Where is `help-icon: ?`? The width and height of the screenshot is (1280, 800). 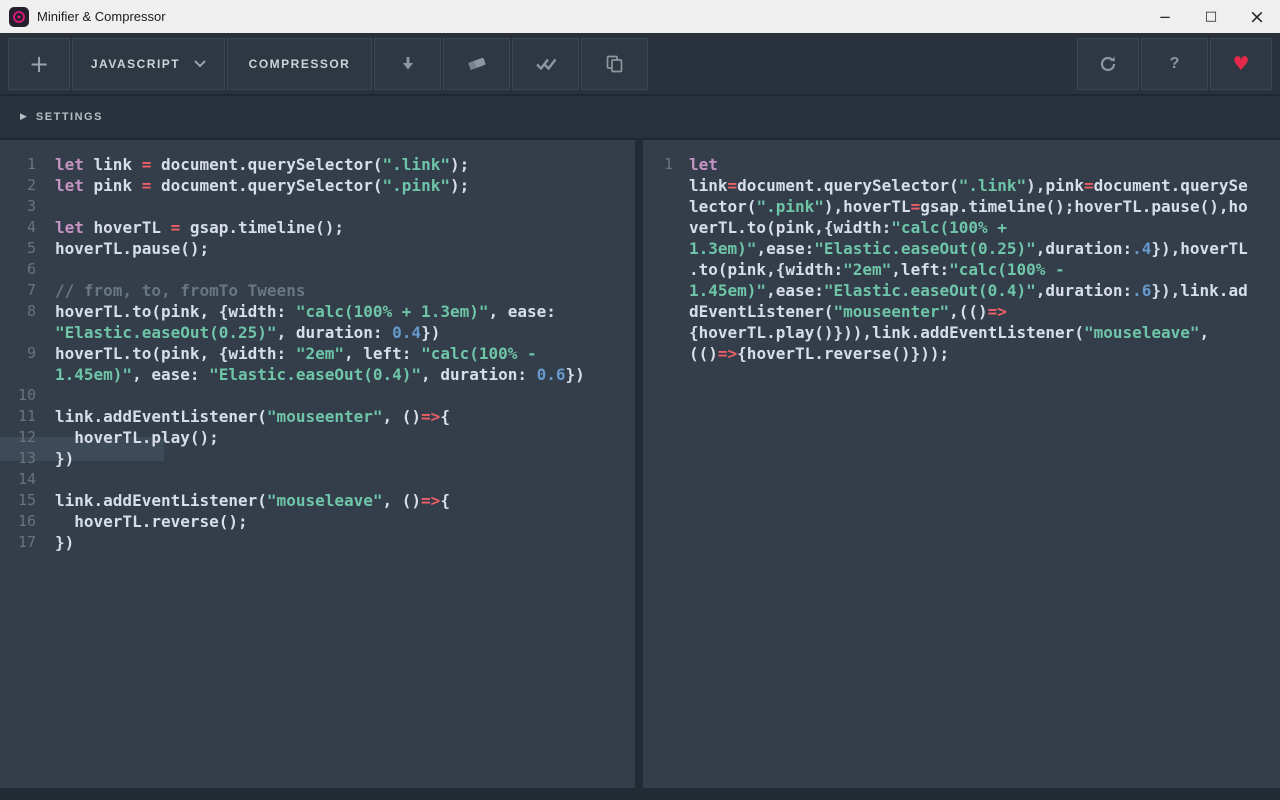
help-icon: ? is located at coordinates (1174, 63).